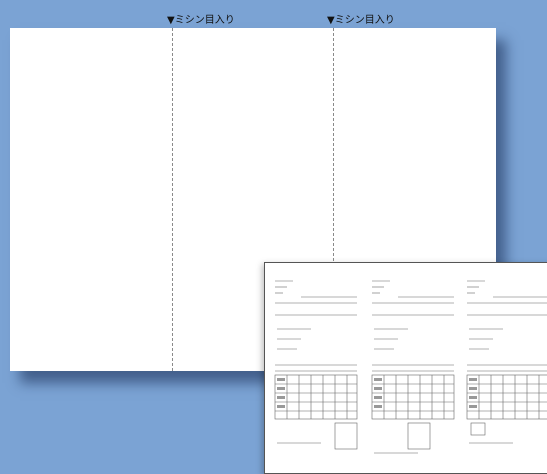  What do you see at coordinates (361, 20) in the screenshot?
I see `perforation-label-2: ▼ミシン目入り` at bounding box center [361, 20].